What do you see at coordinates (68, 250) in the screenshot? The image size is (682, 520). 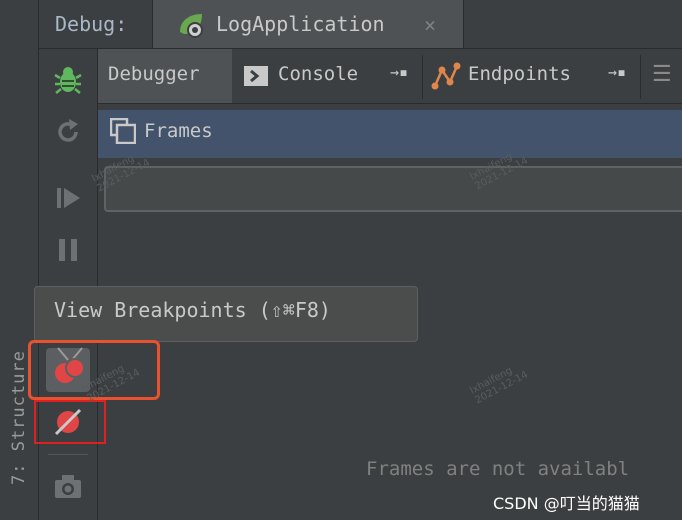 I see `pause-icon` at bounding box center [68, 250].